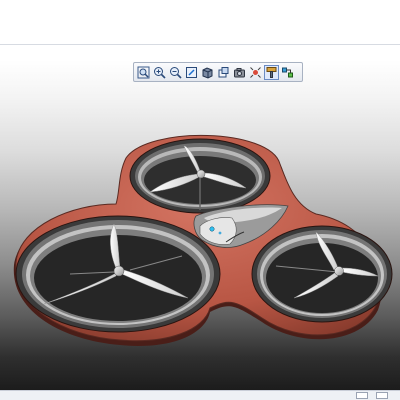  What do you see at coordinates (382, 395) in the screenshot?
I see `status-panel-button-right` at bounding box center [382, 395].